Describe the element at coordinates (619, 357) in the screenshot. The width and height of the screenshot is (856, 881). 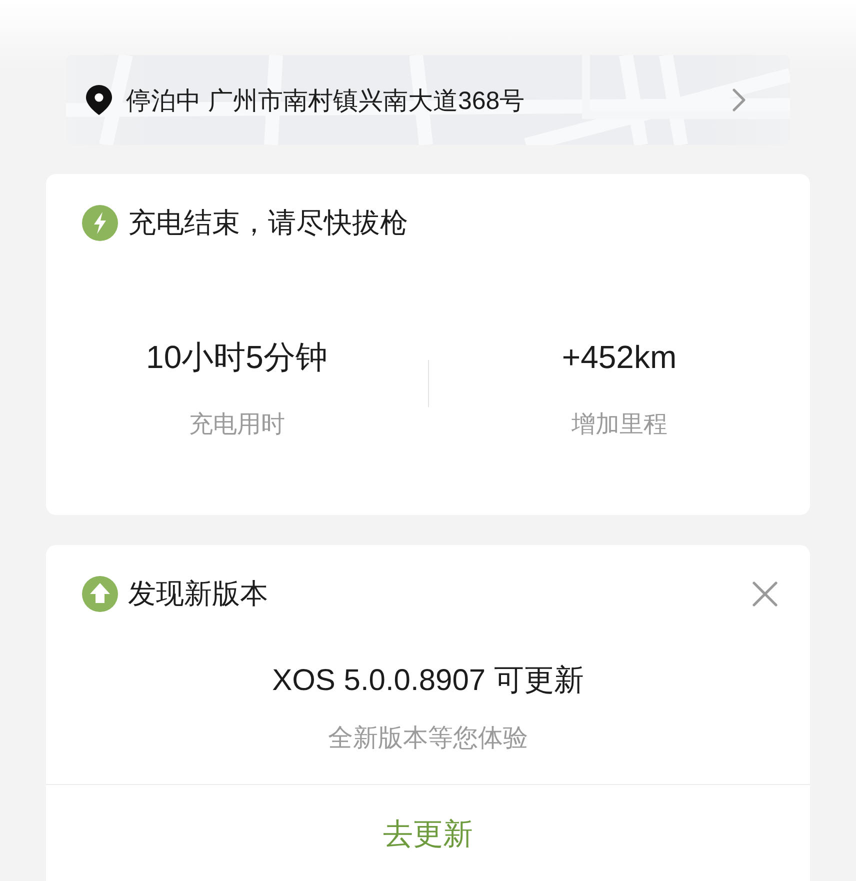
I see `stat-value: +452km` at that location.